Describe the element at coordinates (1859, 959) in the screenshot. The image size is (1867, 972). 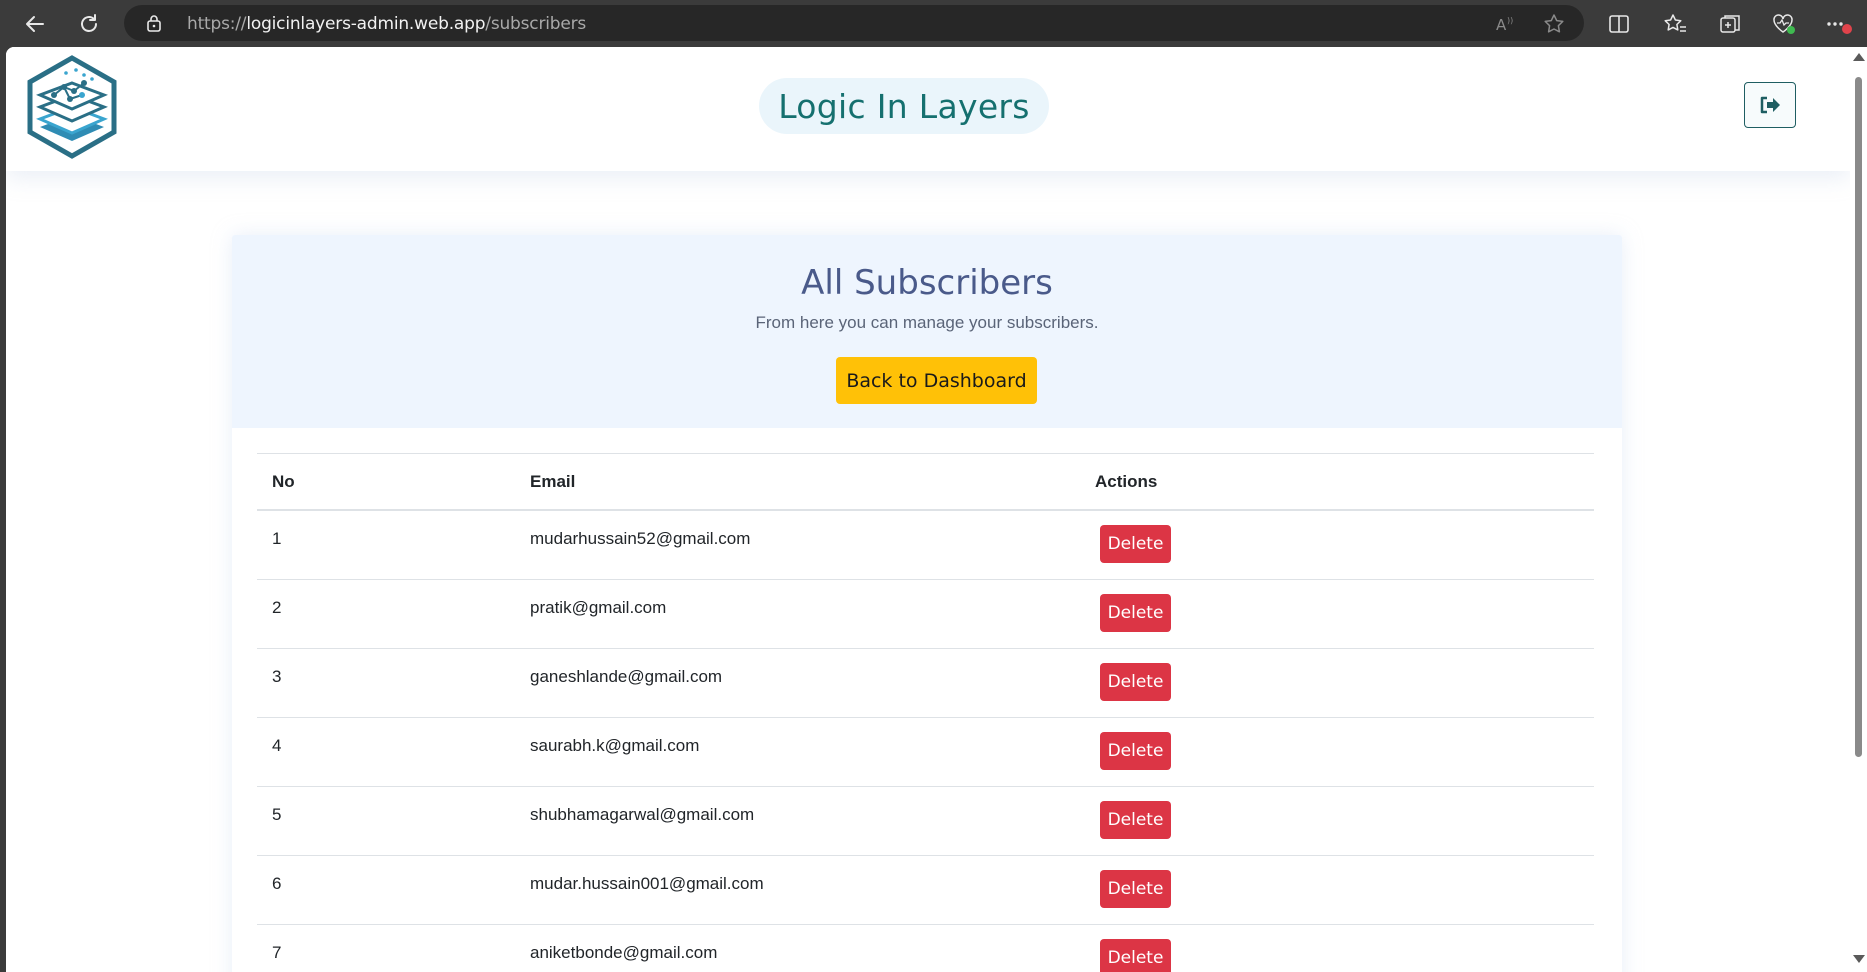
I see `scroll-down-arrow-icon` at that location.